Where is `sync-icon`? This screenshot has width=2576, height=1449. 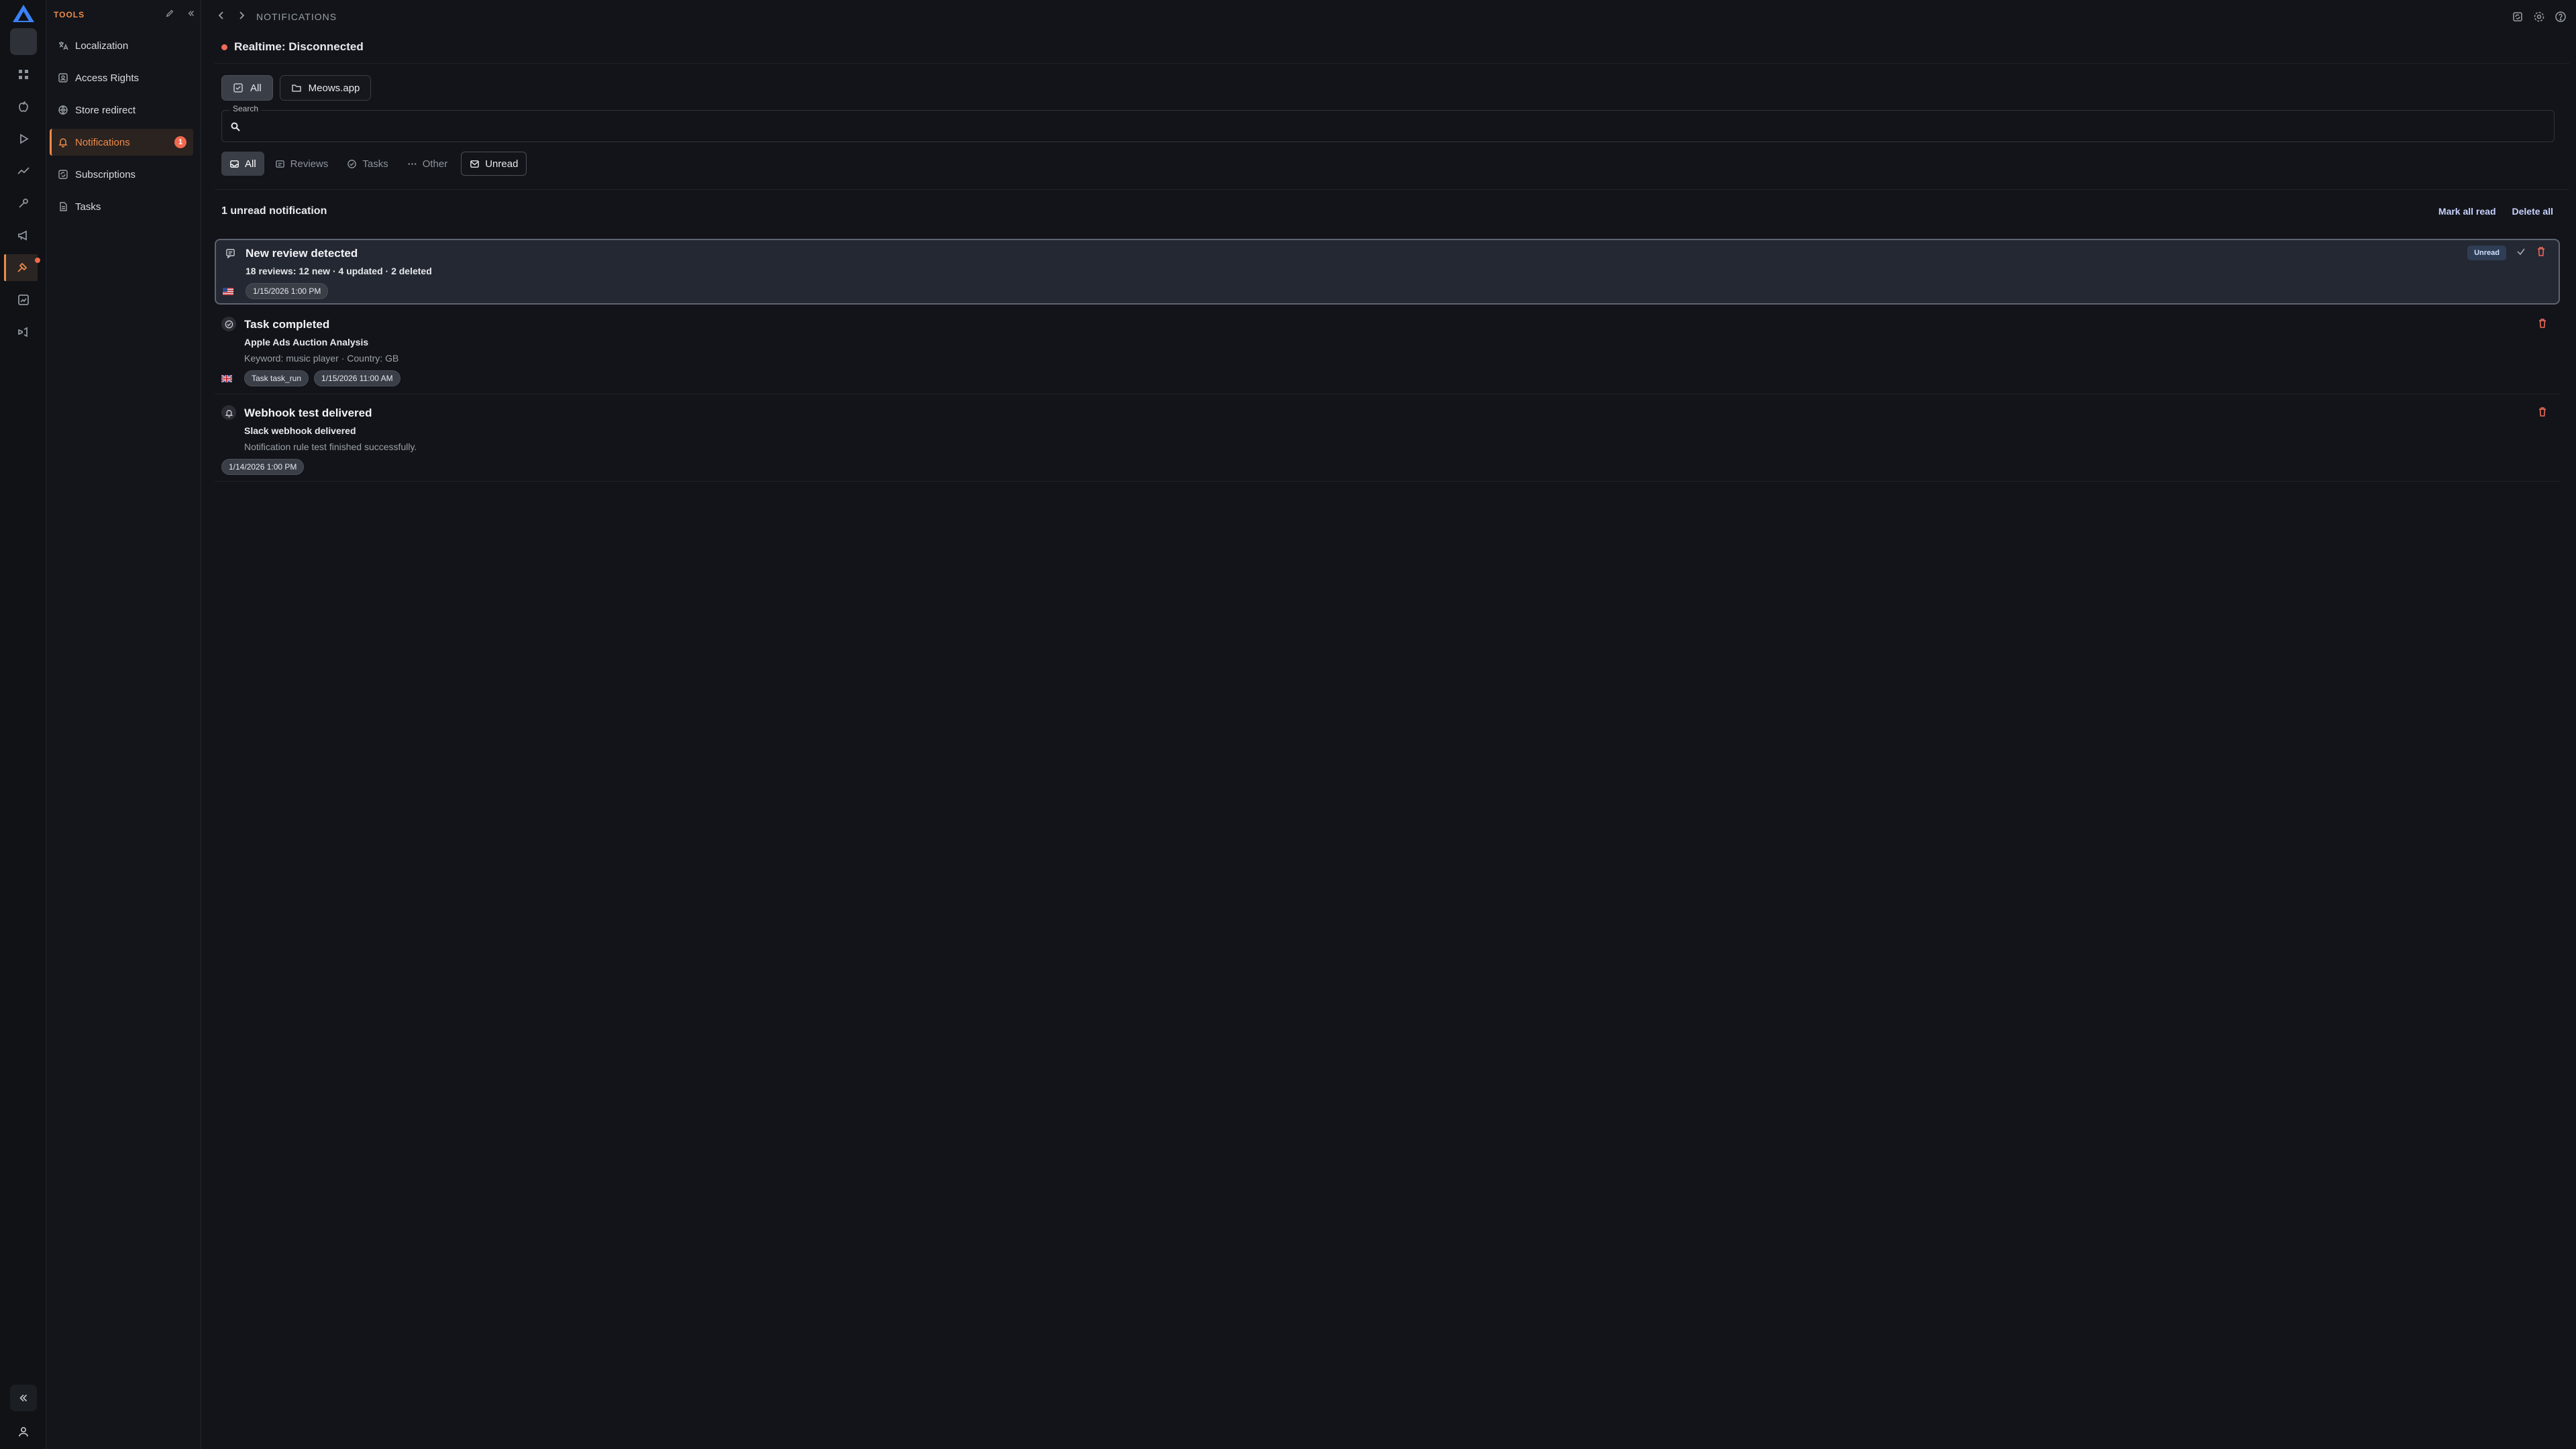 sync-icon is located at coordinates (2518, 18).